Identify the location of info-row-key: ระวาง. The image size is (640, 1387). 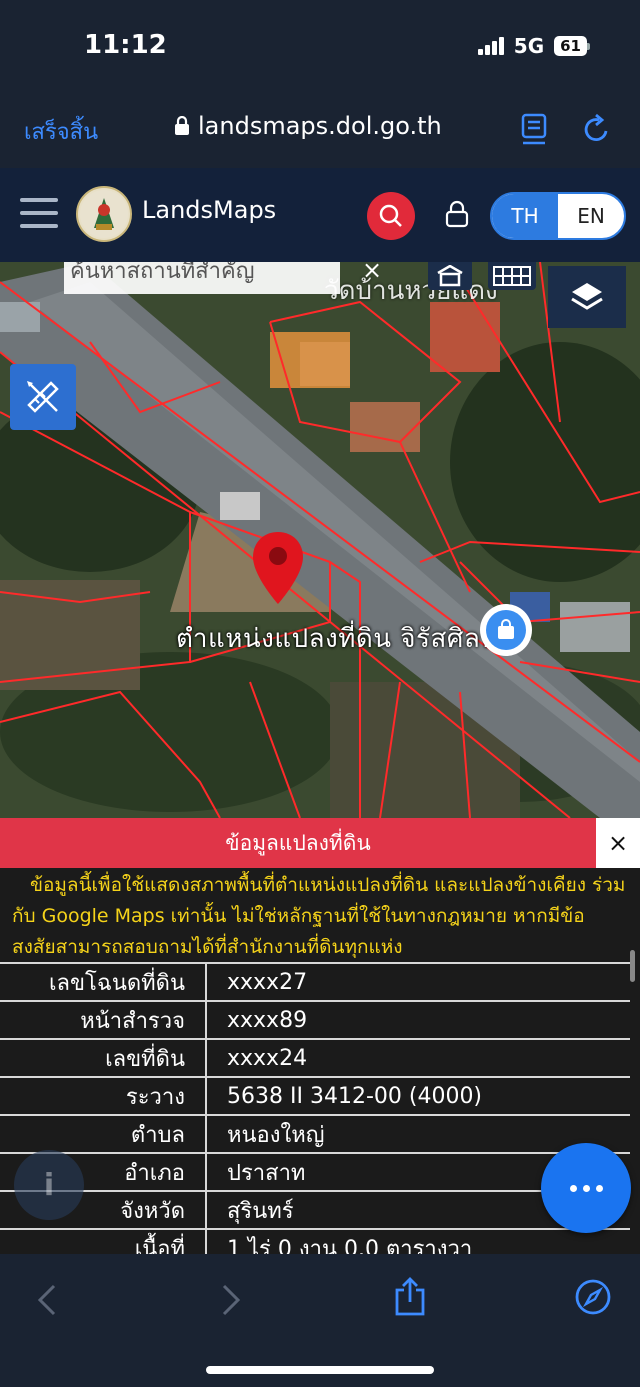
(103, 1095).